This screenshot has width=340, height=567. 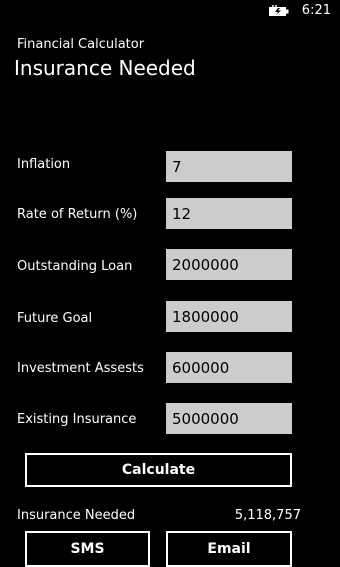 What do you see at coordinates (75, 266) in the screenshot?
I see `outstanding-loan-label: Outstanding Loan` at bounding box center [75, 266].